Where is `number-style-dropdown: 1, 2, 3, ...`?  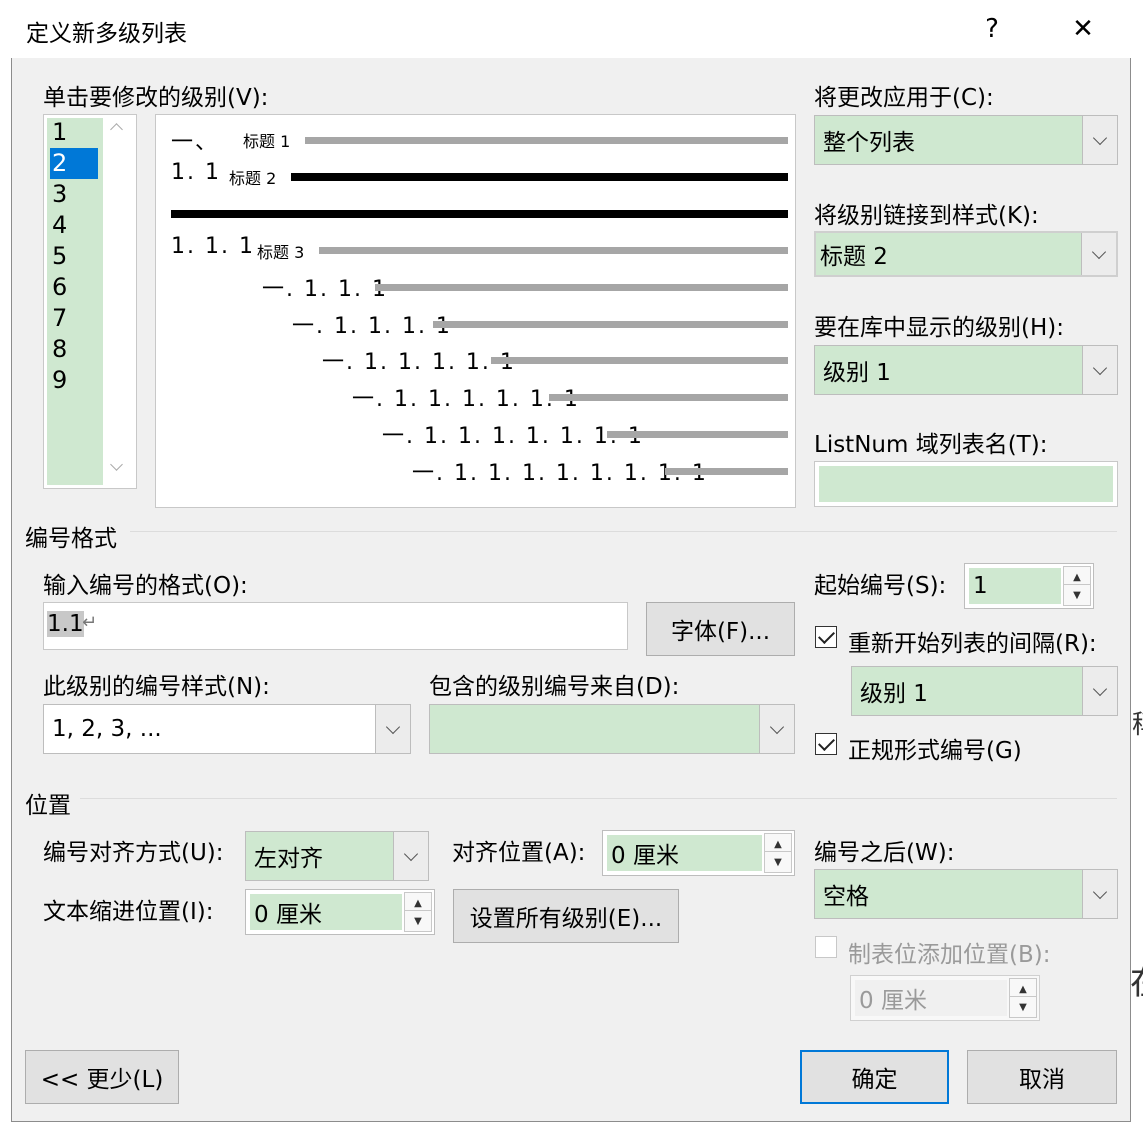 number-style-dropdown: 1, 2, 3, ... is located at coordinates (227, 729).